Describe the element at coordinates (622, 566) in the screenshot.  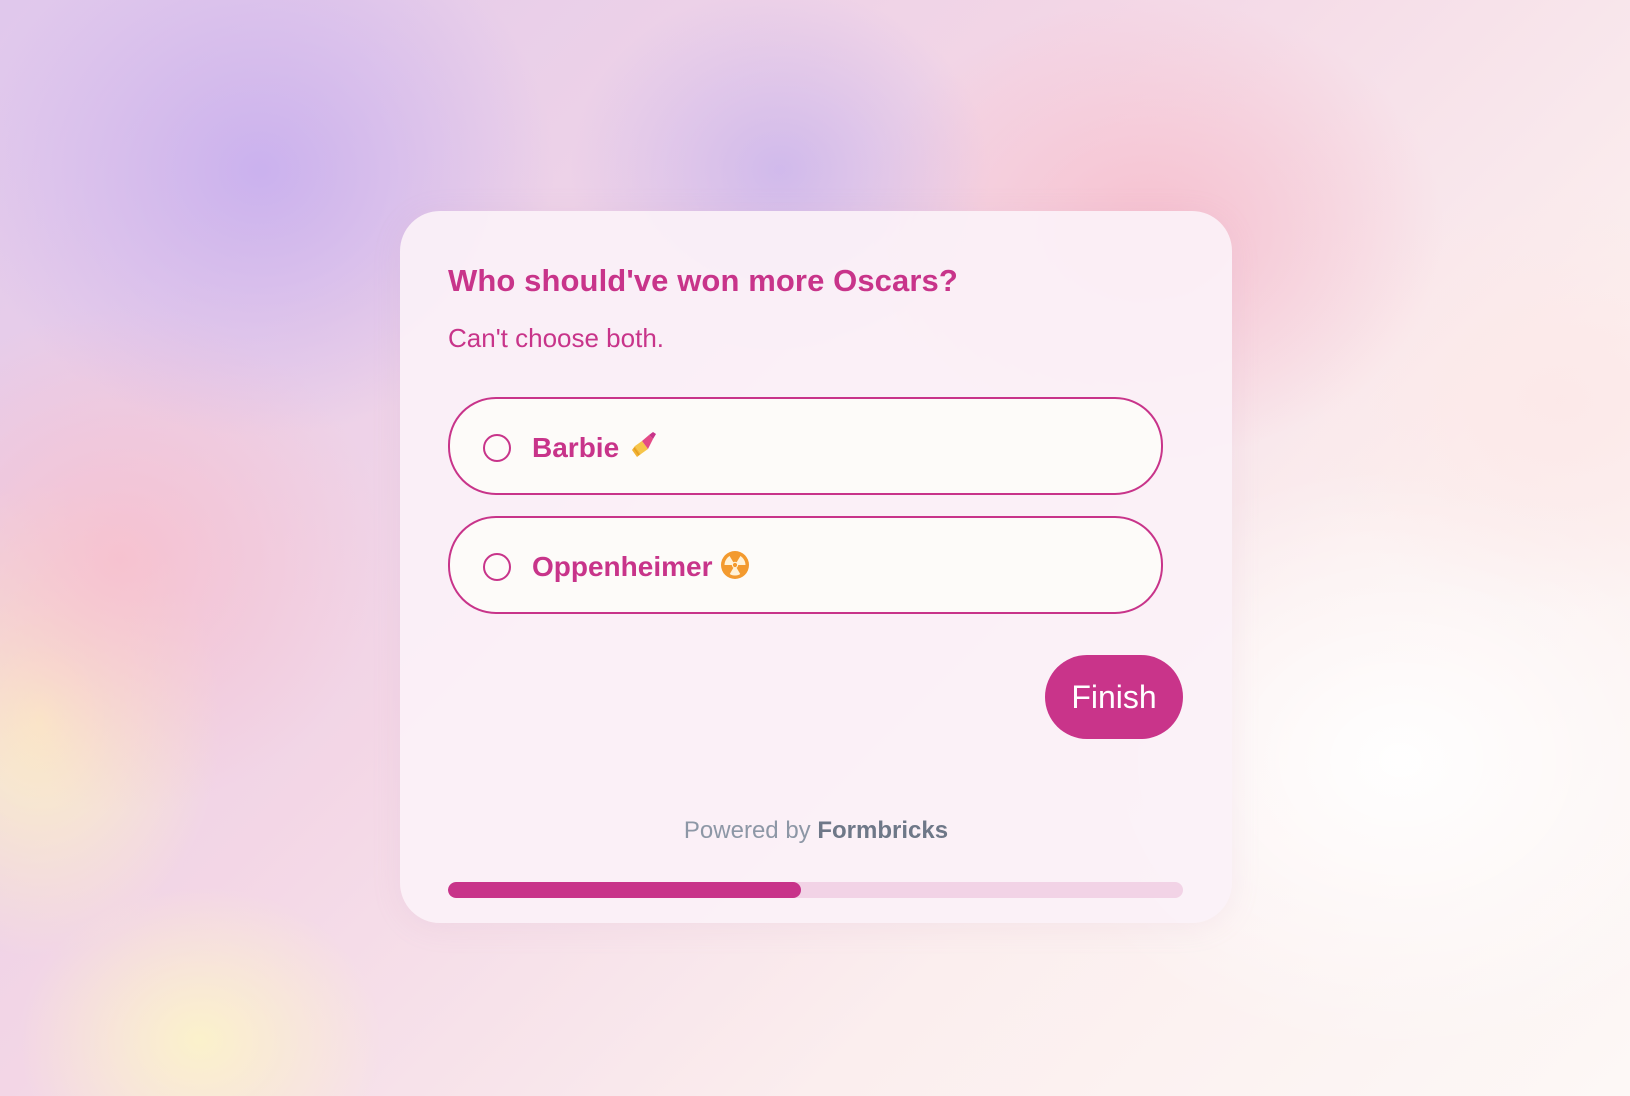
I see `option-label: Oppenheimer` at that location.